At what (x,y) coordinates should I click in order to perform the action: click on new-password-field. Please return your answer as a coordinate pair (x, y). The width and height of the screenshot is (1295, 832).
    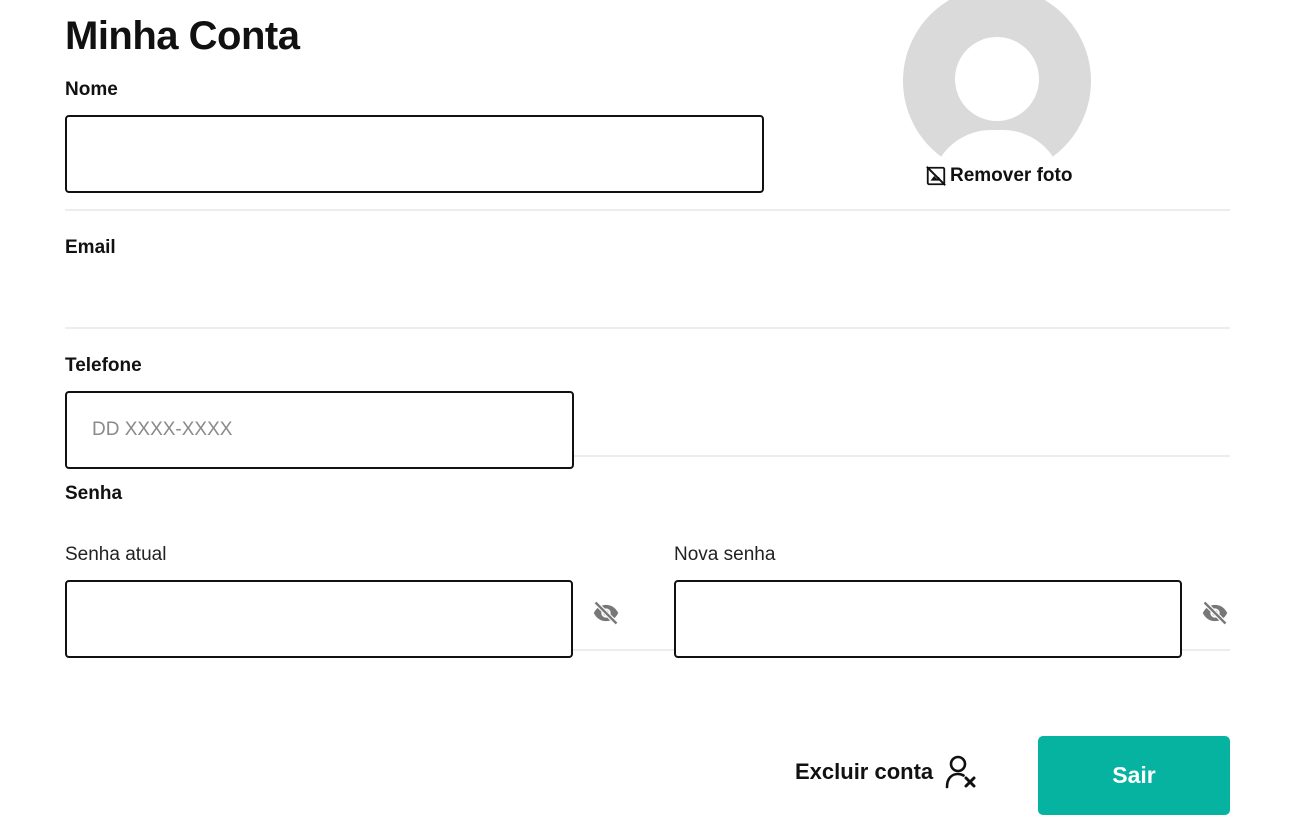
    Looking at the image, I should click on (928, 619).